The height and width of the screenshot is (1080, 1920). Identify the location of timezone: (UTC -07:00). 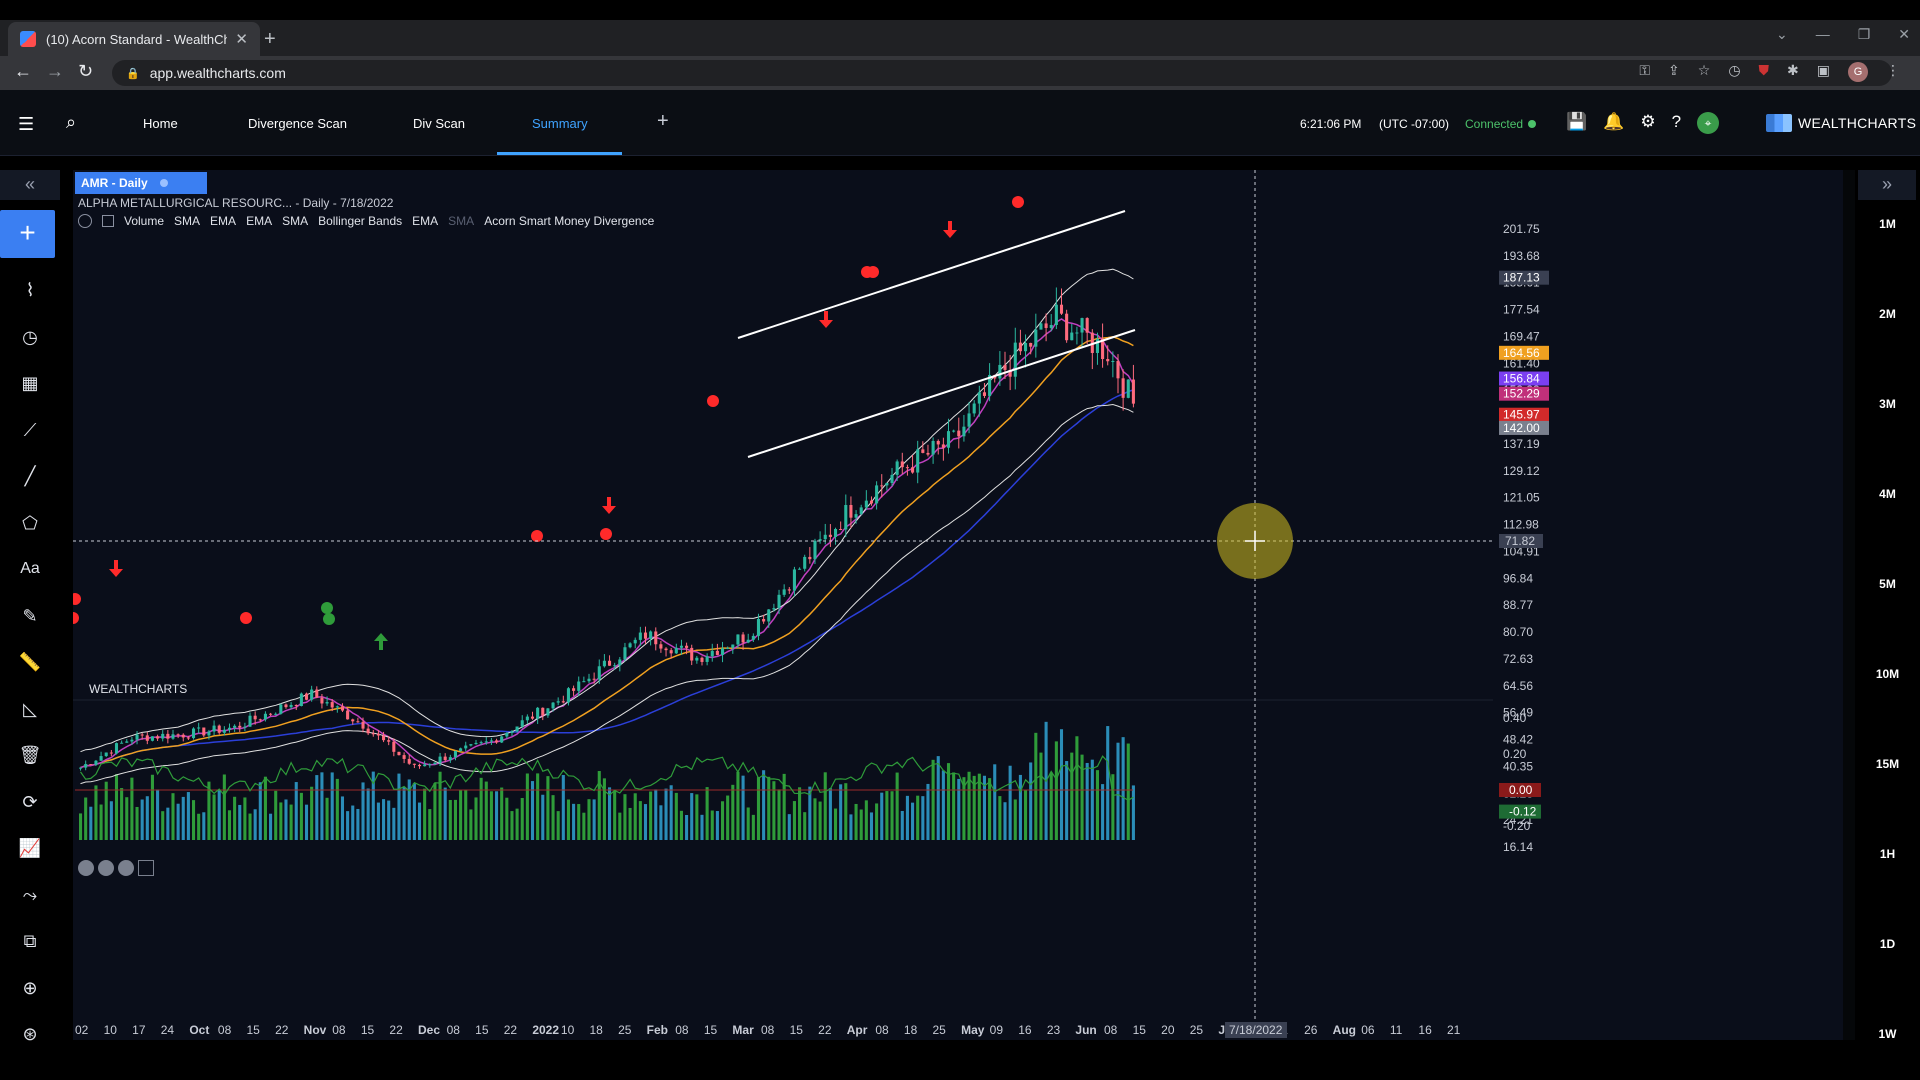
(1414, 124).